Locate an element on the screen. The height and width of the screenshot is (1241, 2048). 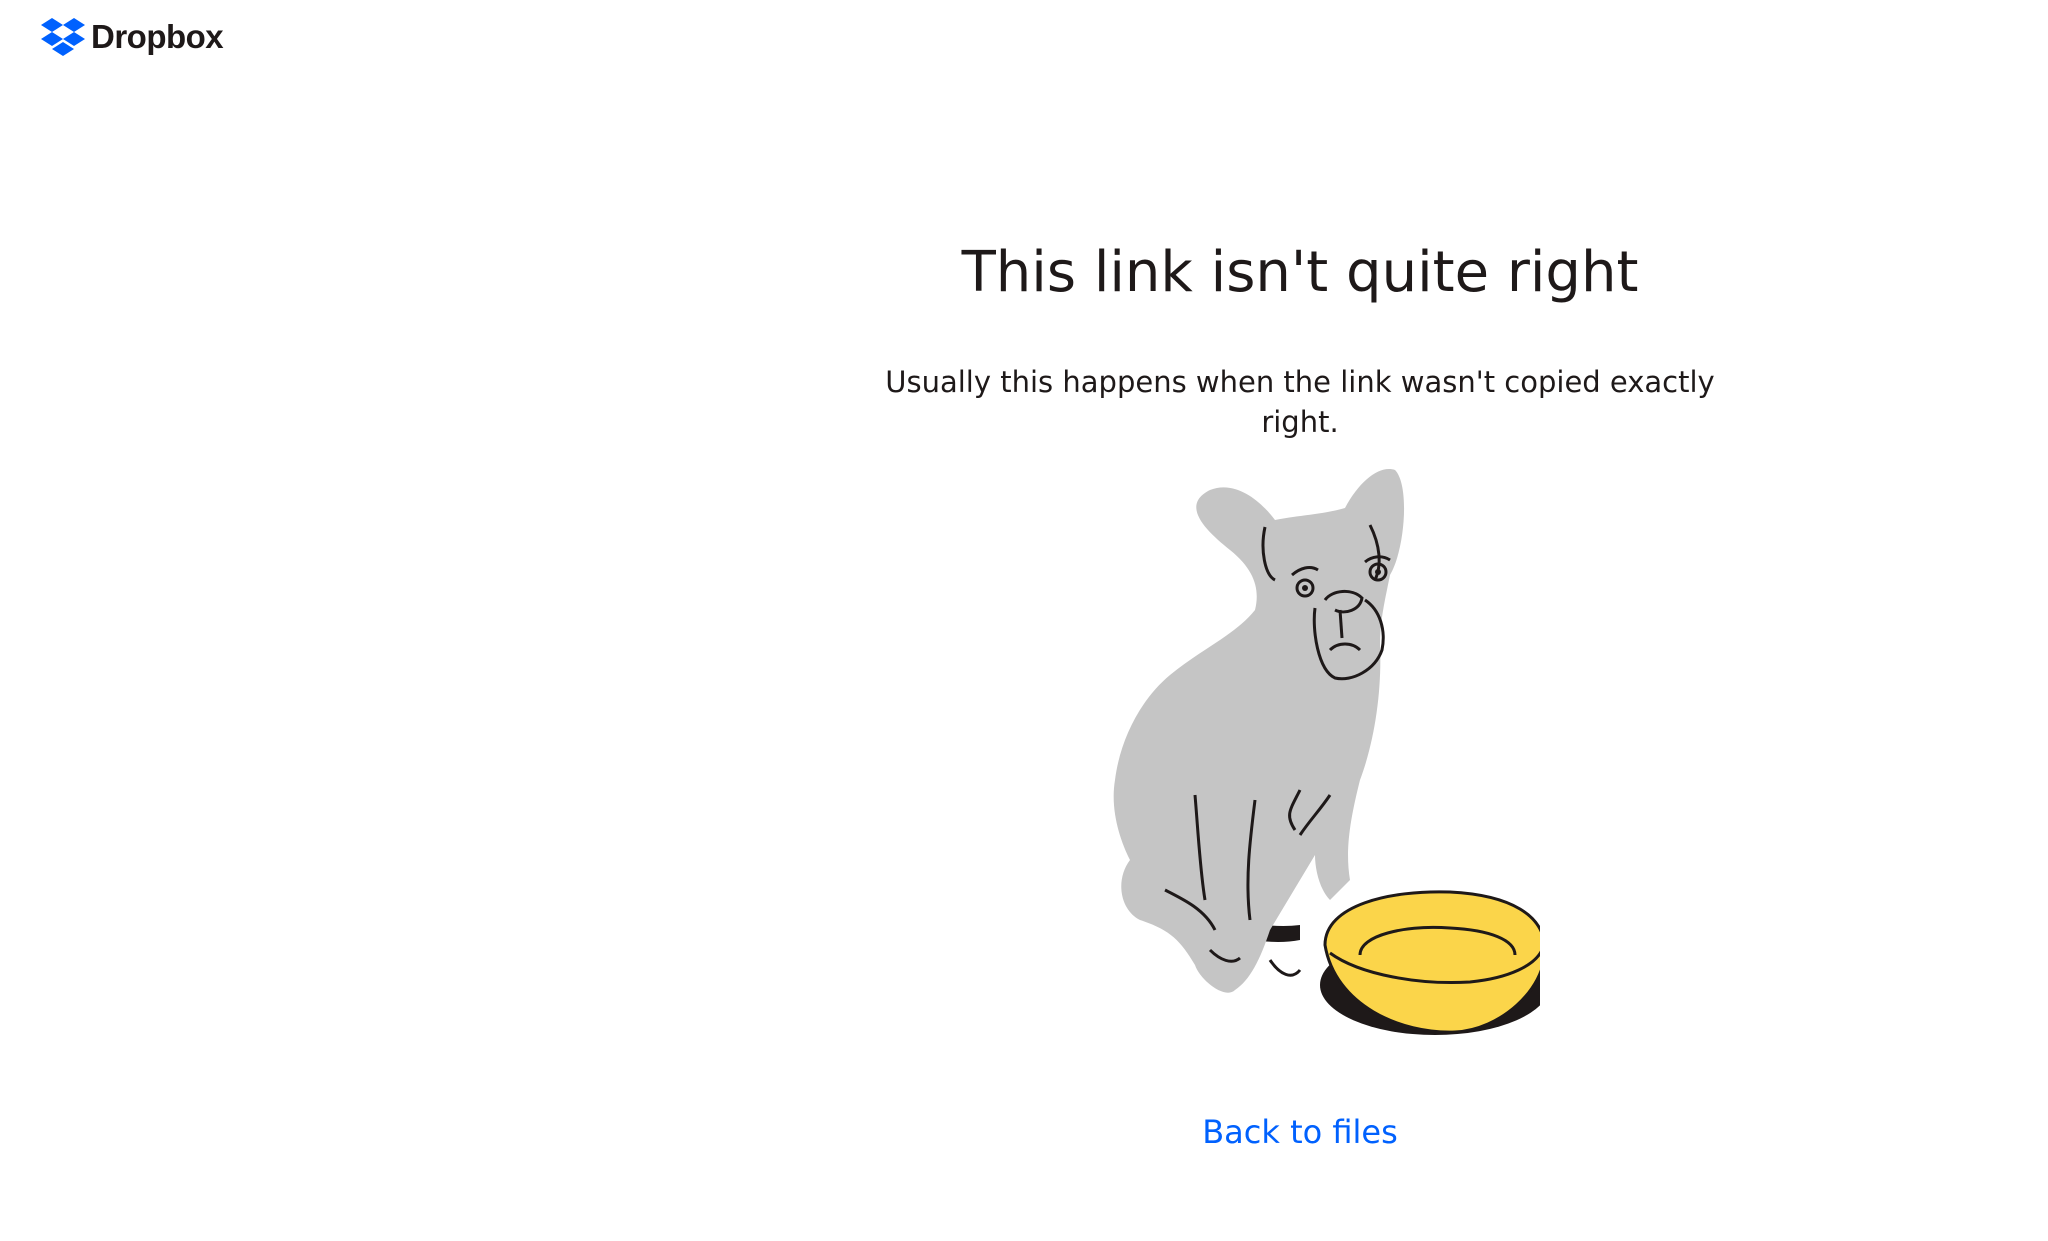
back-to-files-link: Back to files is located at coordinates (1300, 1132).